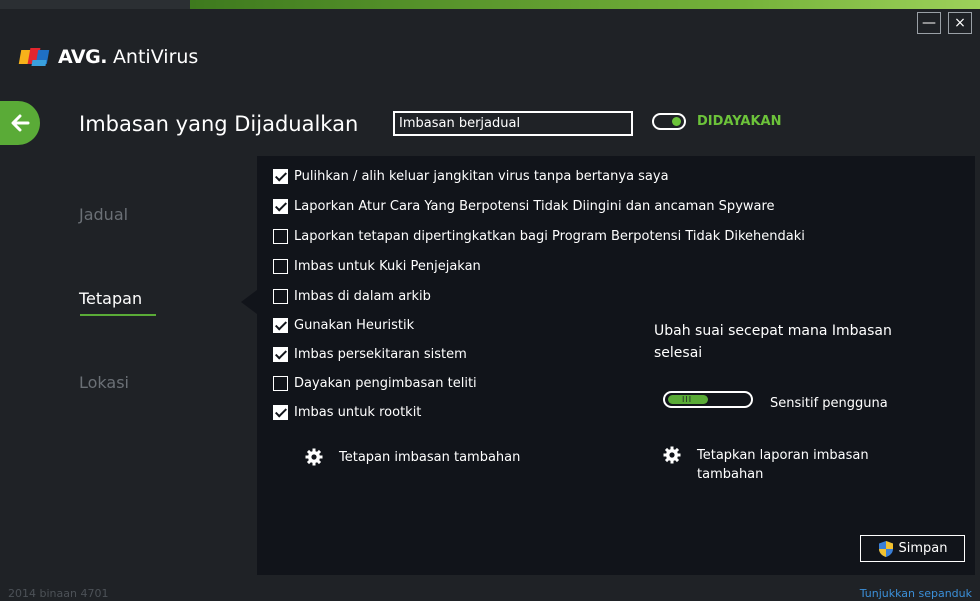 This screenshot has width=980, height=601. What do you see at coordinates (104, 382) in the screenshot?
I see `nav-item-lokasi: Lokasi` at bounding box center [104, 382].